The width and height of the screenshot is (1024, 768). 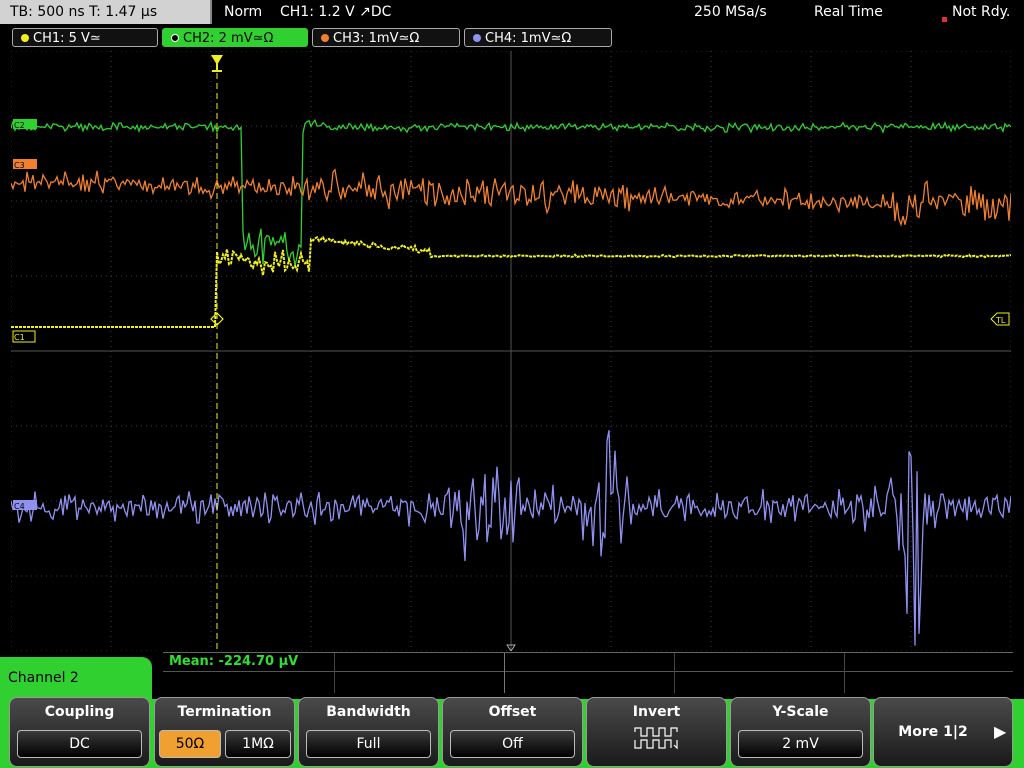 I want to click on tab-ch3: CH3: 1mV≃Ω, so click(x=386, y=37).